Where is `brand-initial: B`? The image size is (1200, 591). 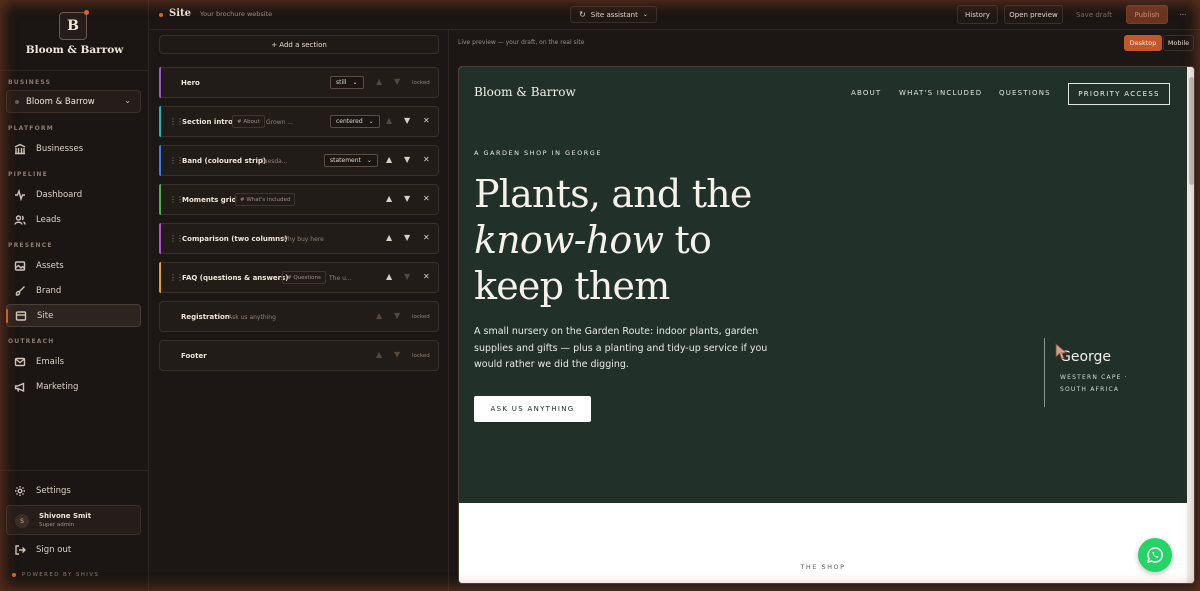 brand-initial: B is located at coordinates (73, 26).